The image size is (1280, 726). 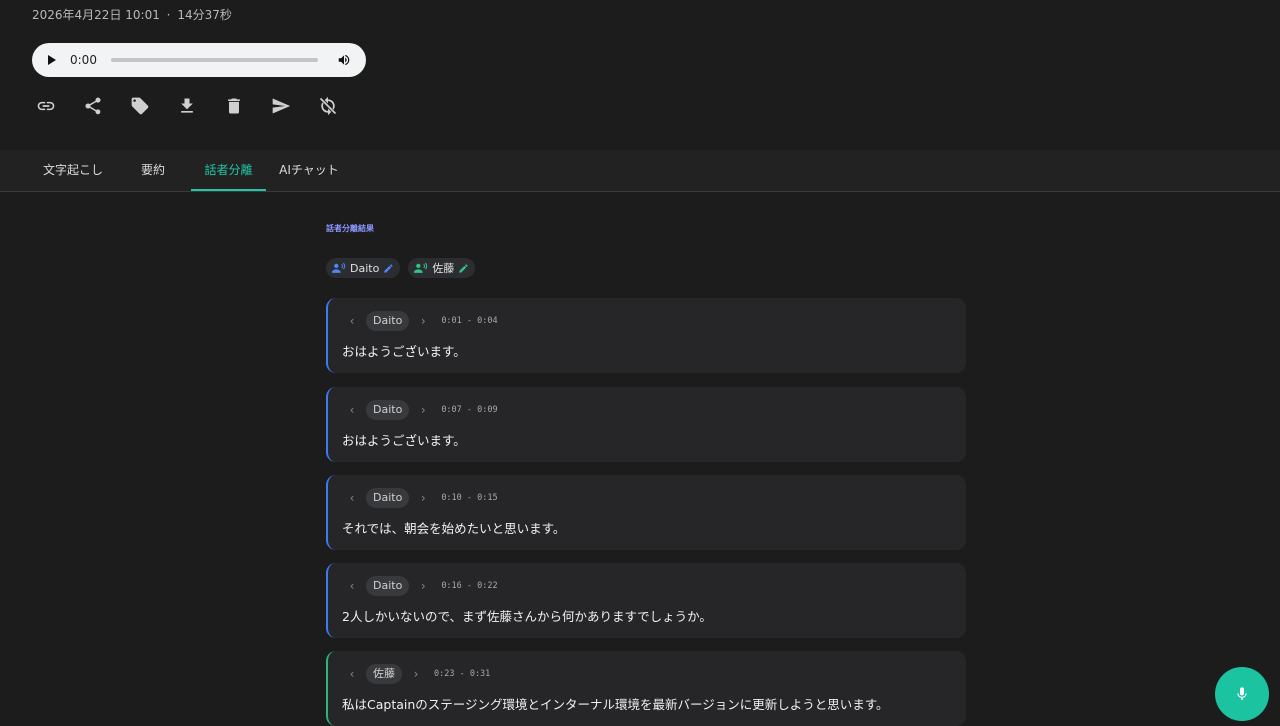 I want to click on record-button, so click(x=1242, y=694).